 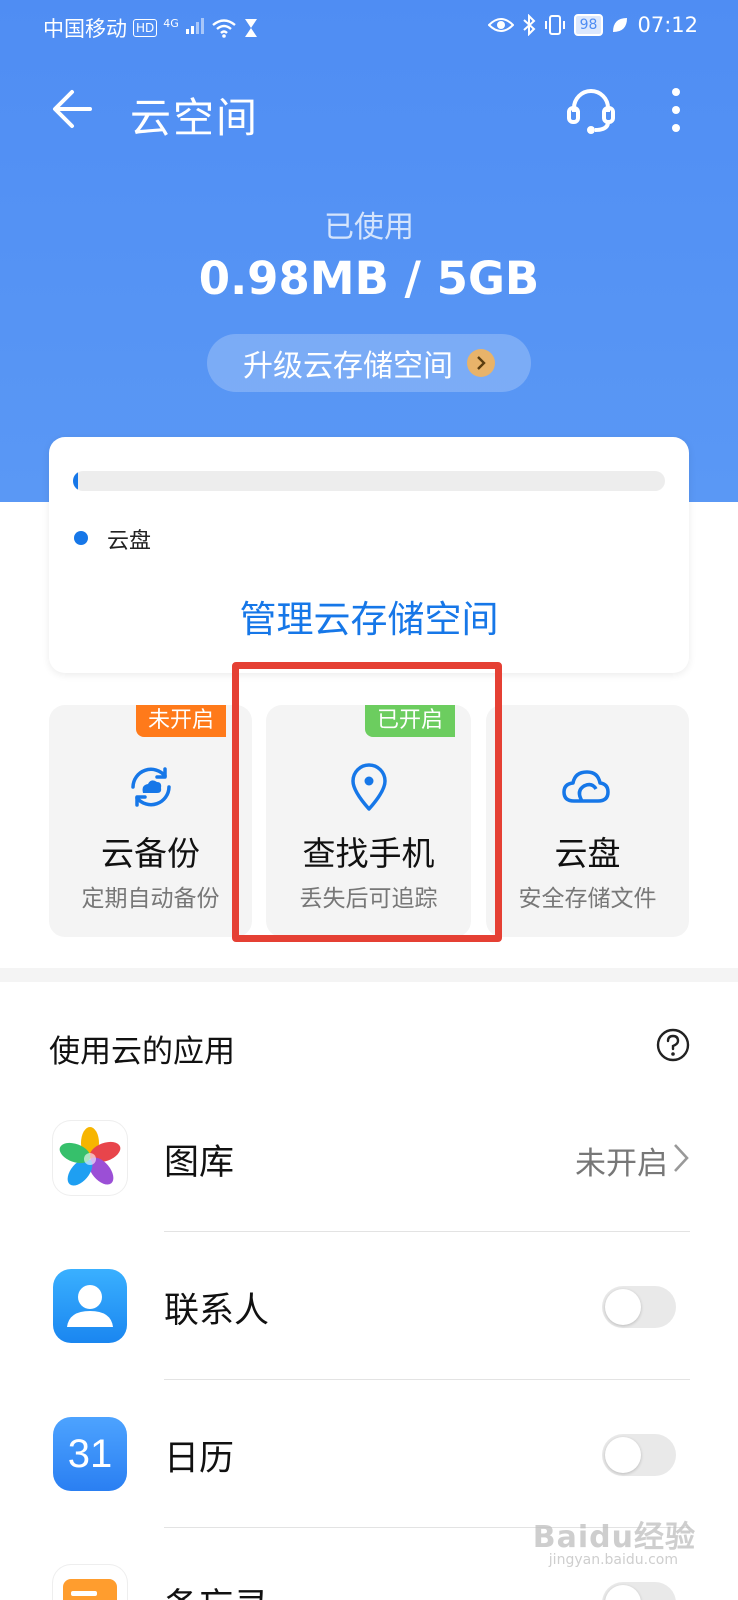 What do you see at coordinates (151, 787) in the screenshot?
I see `cloud-sync-icon` at bounding box center [151, 787].